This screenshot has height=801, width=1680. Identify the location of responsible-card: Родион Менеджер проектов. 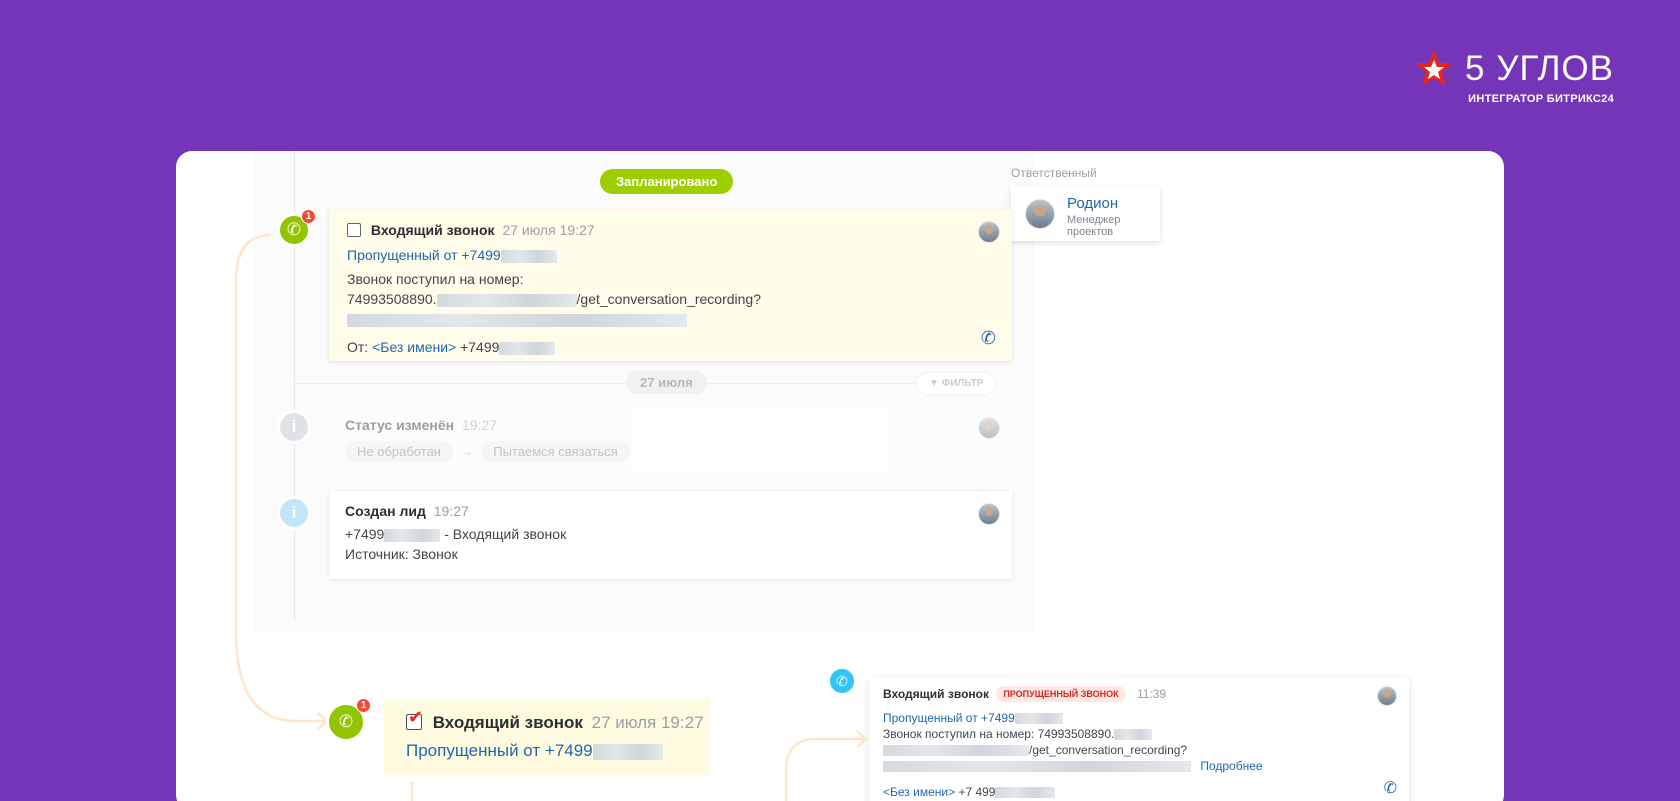
(1085, 213).